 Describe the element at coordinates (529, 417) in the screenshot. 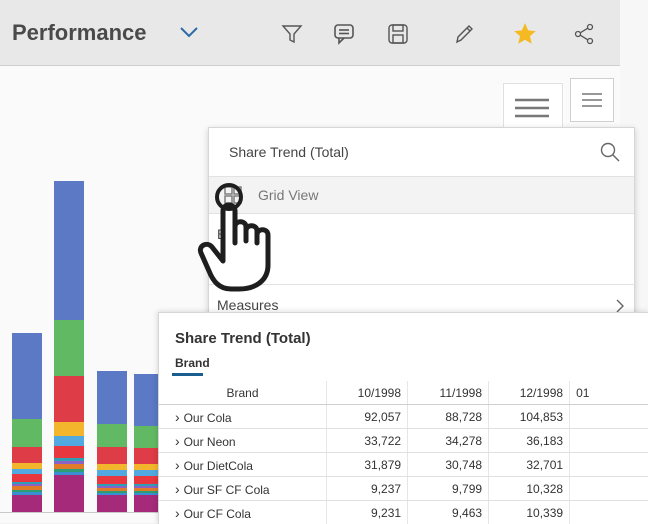

I see `value-cell: 104,853` at that location.